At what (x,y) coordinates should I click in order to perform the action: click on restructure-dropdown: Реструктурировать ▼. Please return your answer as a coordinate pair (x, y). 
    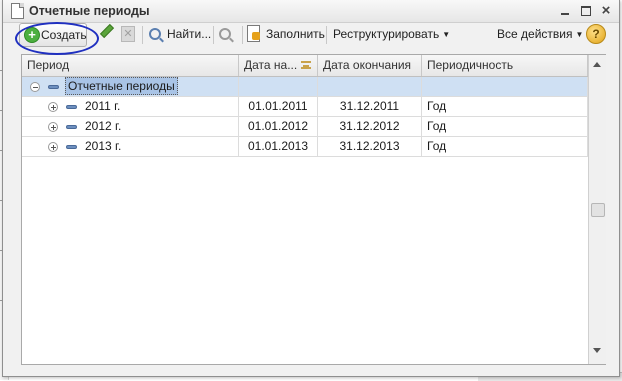
    Looking at the image, I should click on (391, 34).